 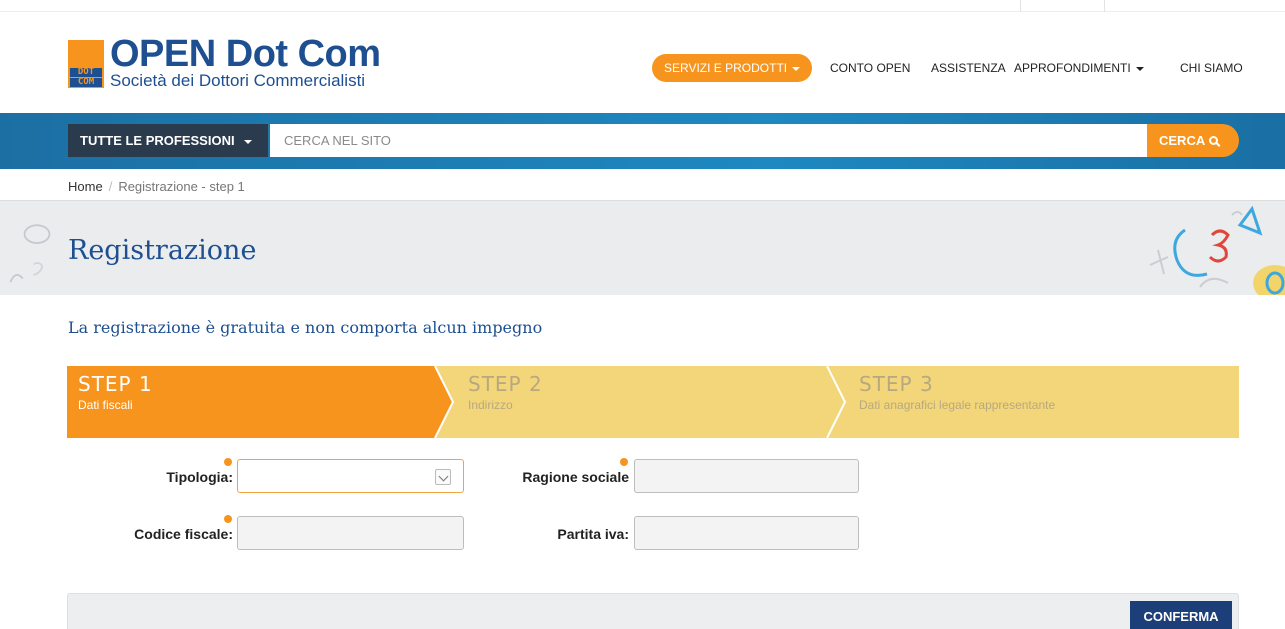 I want to click on step-3-label: STEP 3, so click(x=896, y=384).